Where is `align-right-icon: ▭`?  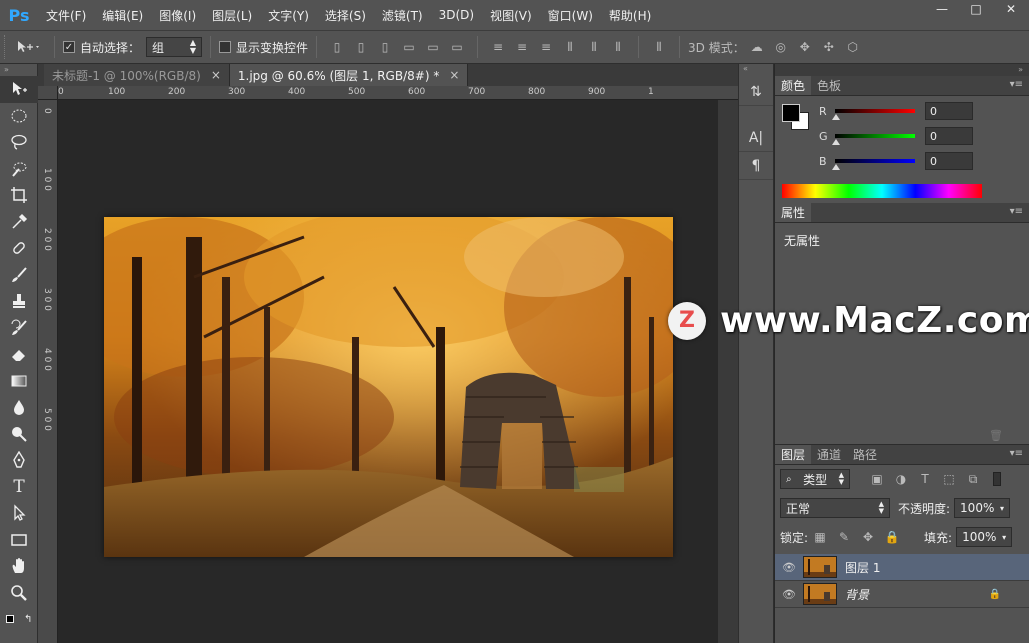
align-right-icon: ▭ is located at coordinates (457, 47).